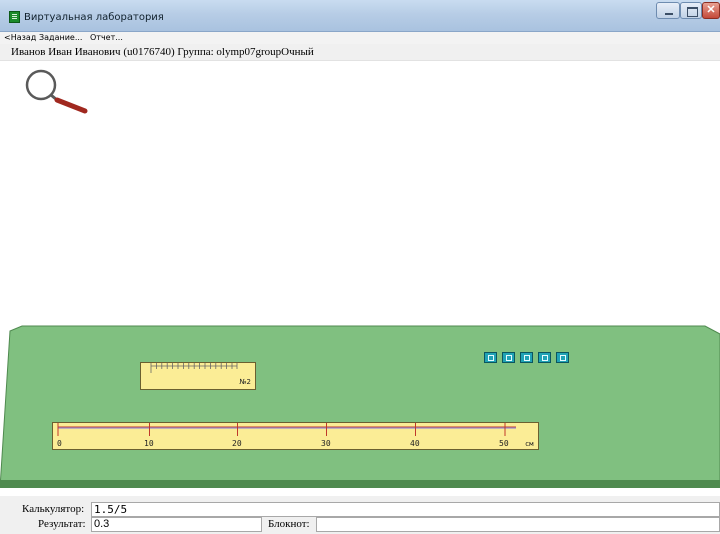 The height and width of the screenshot is (534, 720). What do you see at coordinates (198, 376) in the screenshot?
I see `small-ruler: №2` at bounding box center [198, 376].